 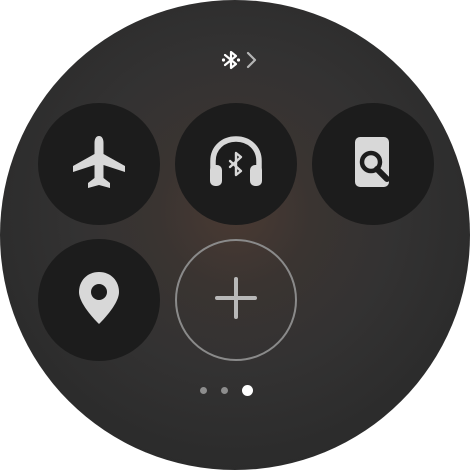 I want to click on location-pin-icon, so click(x=99, y=300).